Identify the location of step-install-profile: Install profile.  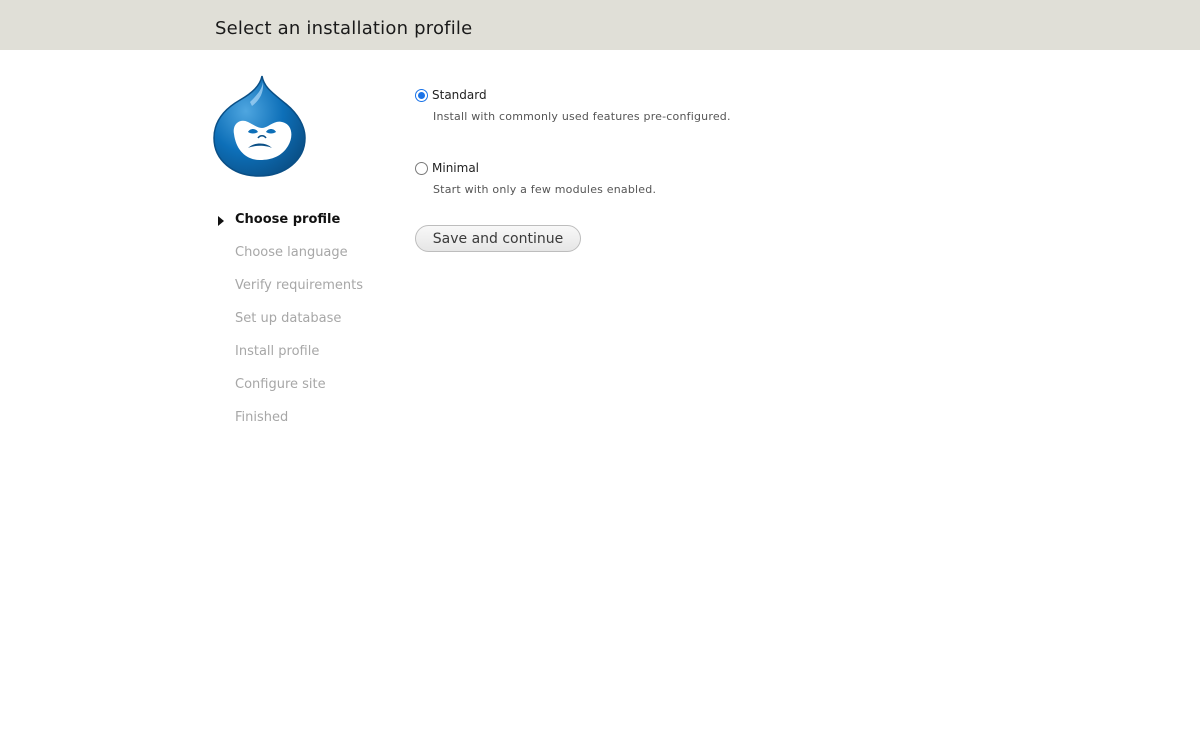
(289, 358).